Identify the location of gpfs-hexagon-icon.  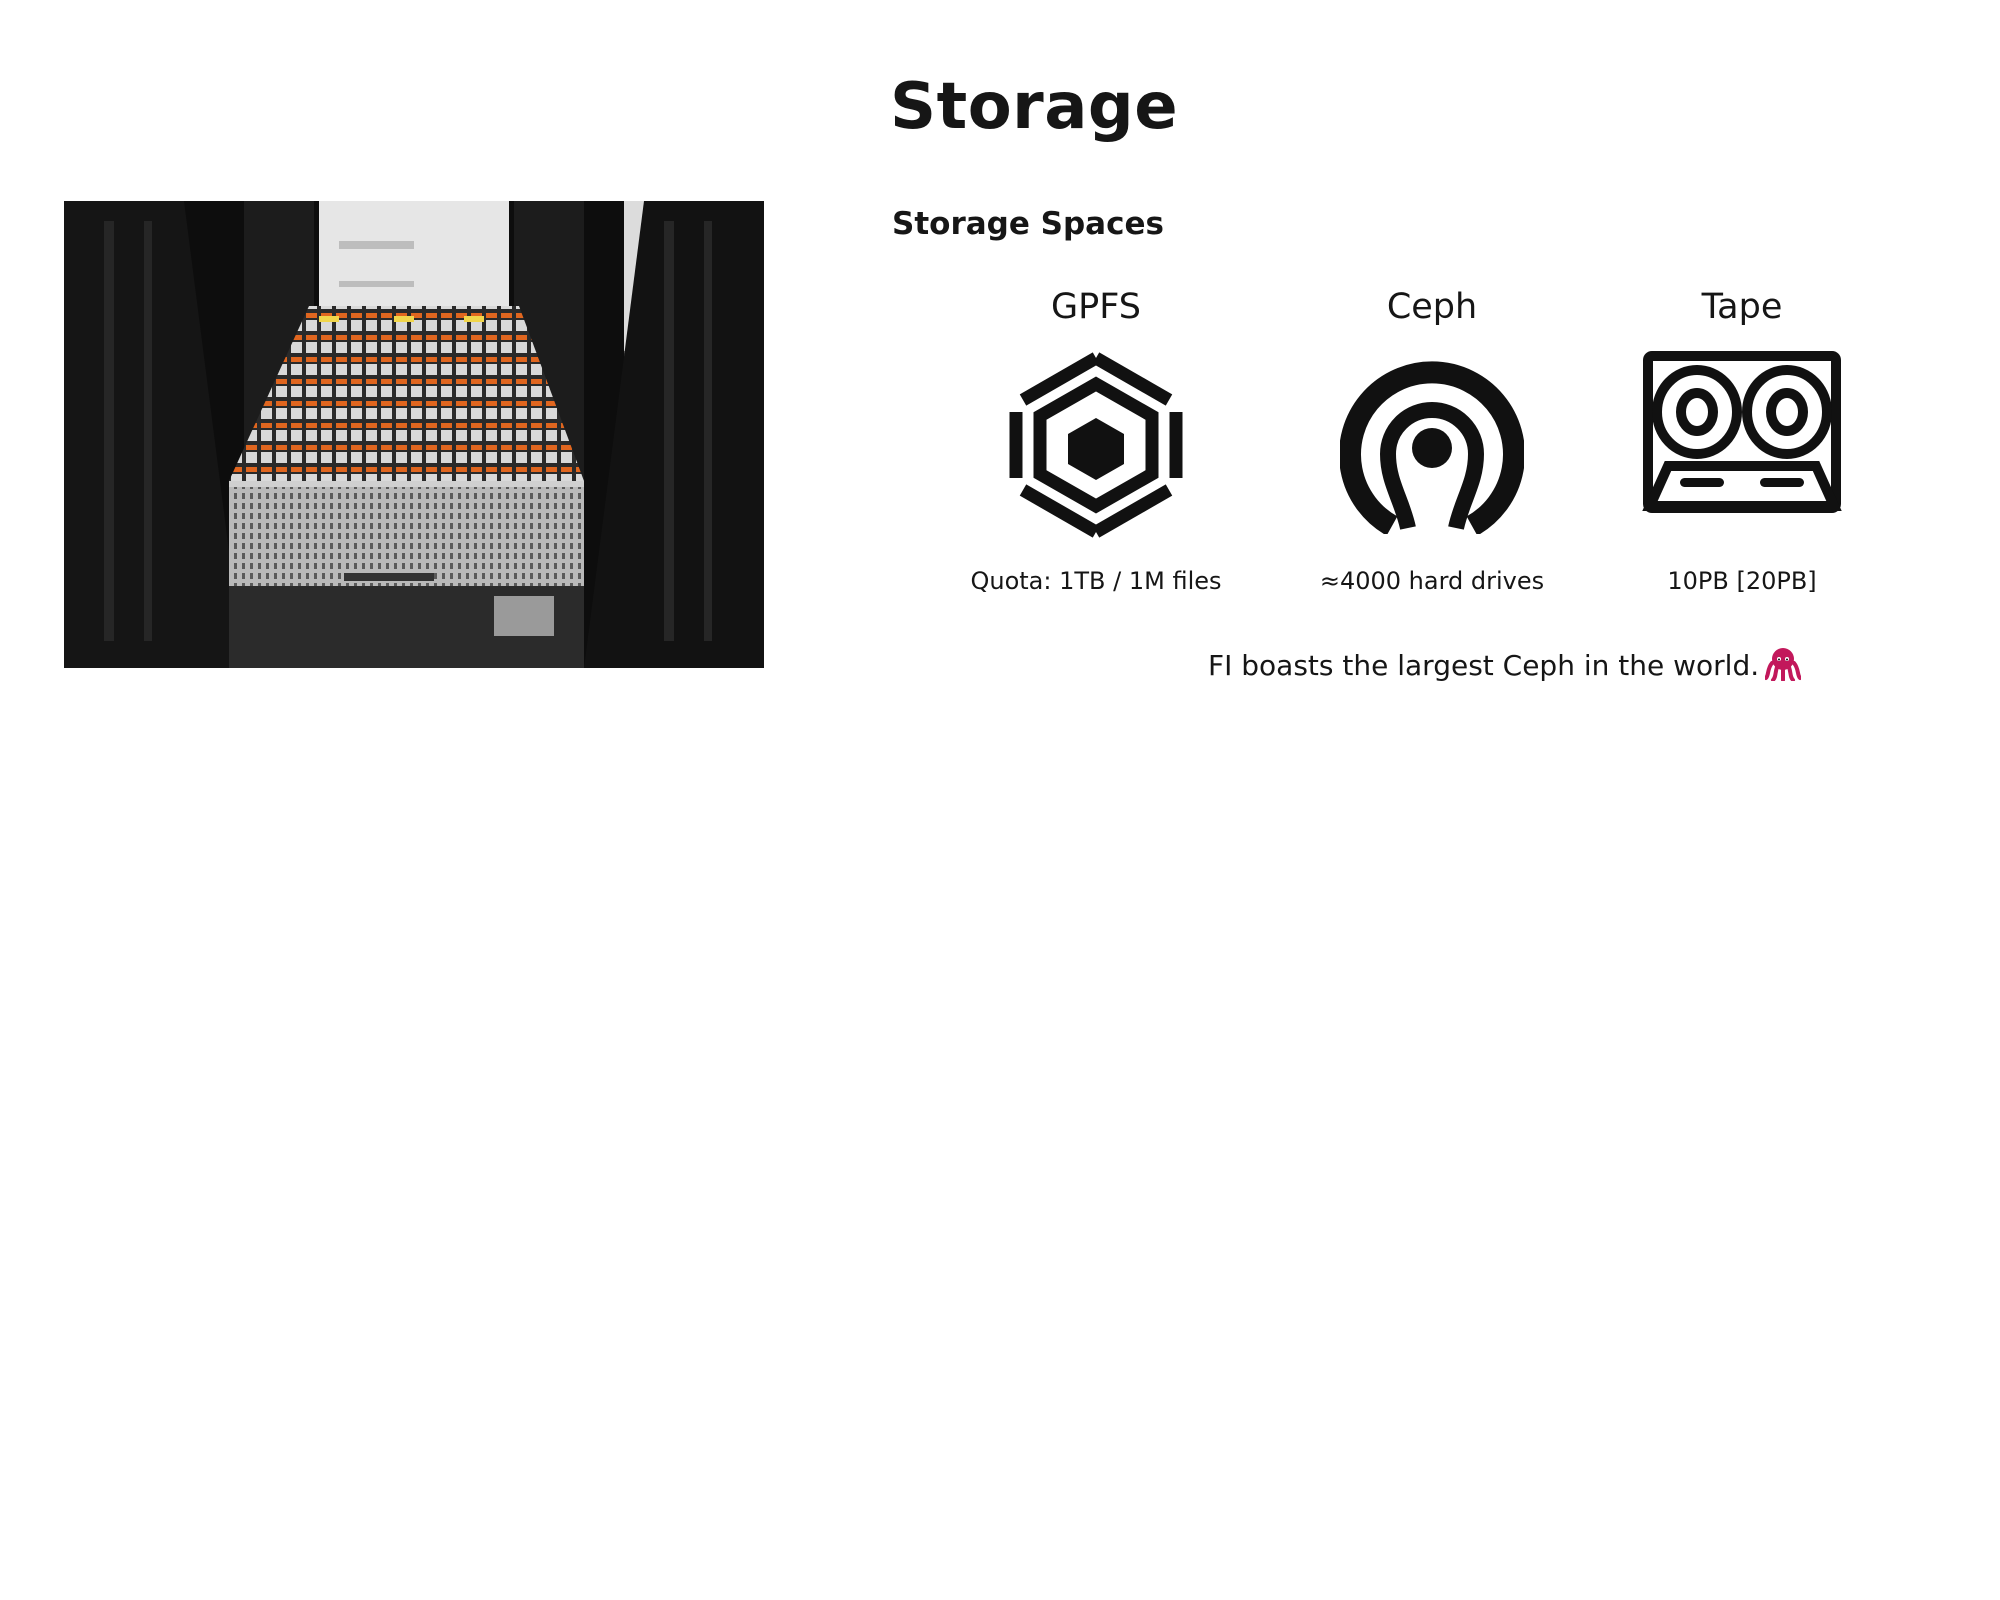
(1096, 445).